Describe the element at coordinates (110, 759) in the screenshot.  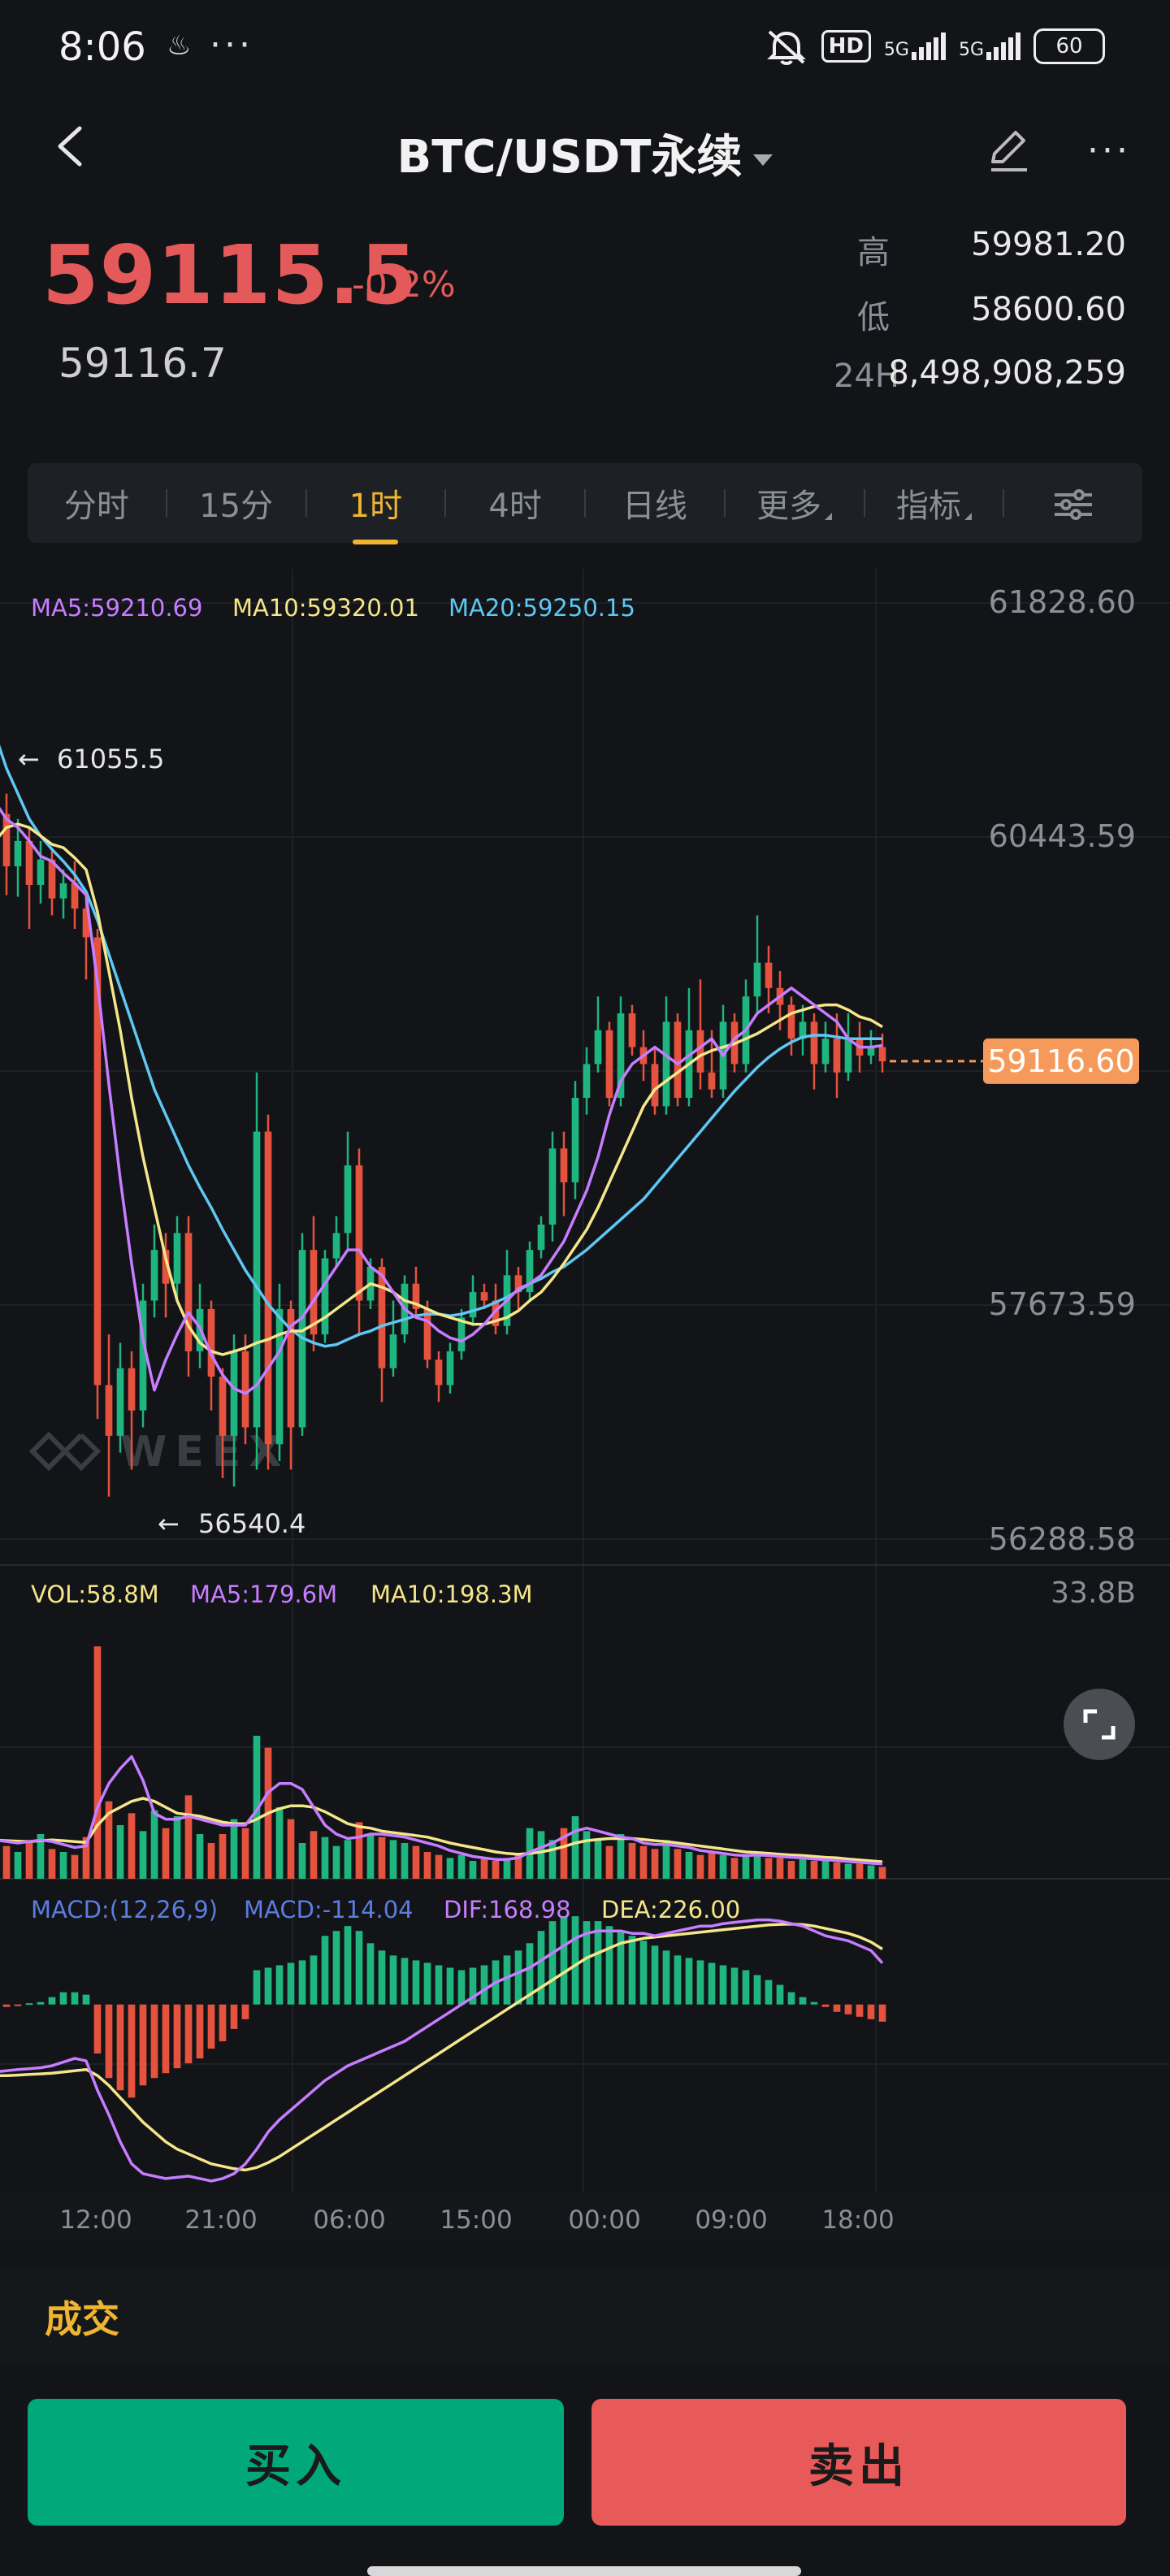
I see `high-marker: 61055.5` at that location.